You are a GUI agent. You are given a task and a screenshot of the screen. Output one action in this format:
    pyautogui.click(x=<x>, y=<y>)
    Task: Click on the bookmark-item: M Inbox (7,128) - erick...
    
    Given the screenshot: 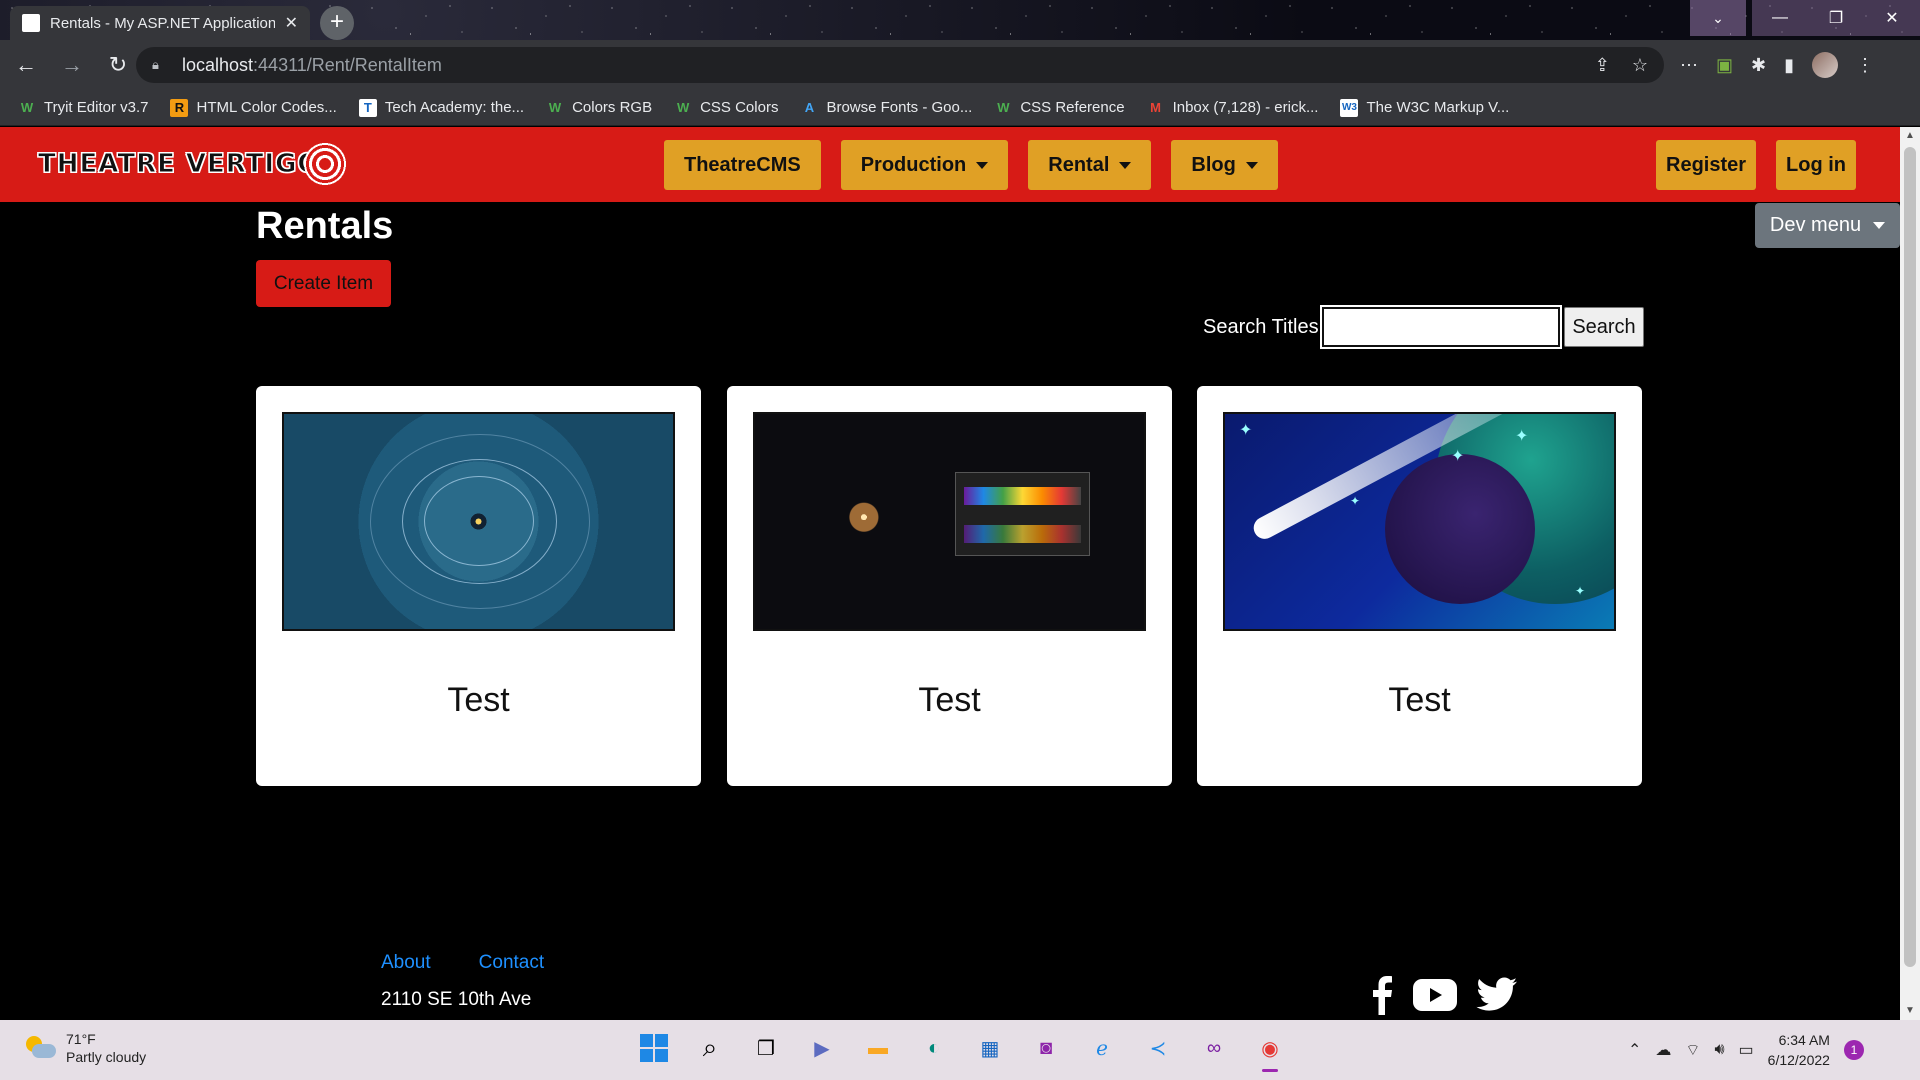 What is the action you would take?
    pyautogui.click(x=1232, y=108)
    